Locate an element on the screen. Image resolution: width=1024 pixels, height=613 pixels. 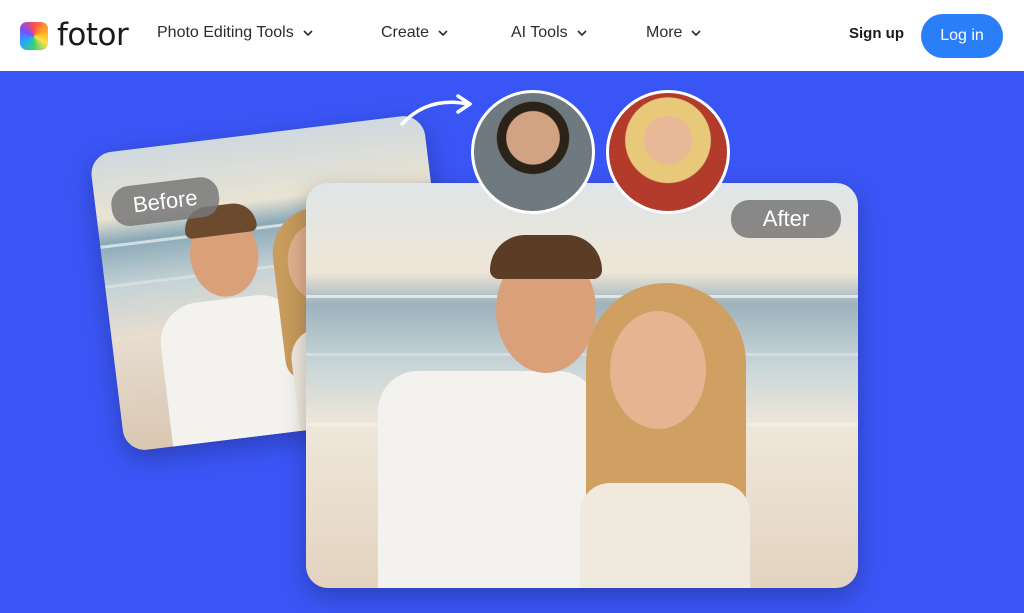
nav-item-label: AI Tools is located at coordinates (539, 32).